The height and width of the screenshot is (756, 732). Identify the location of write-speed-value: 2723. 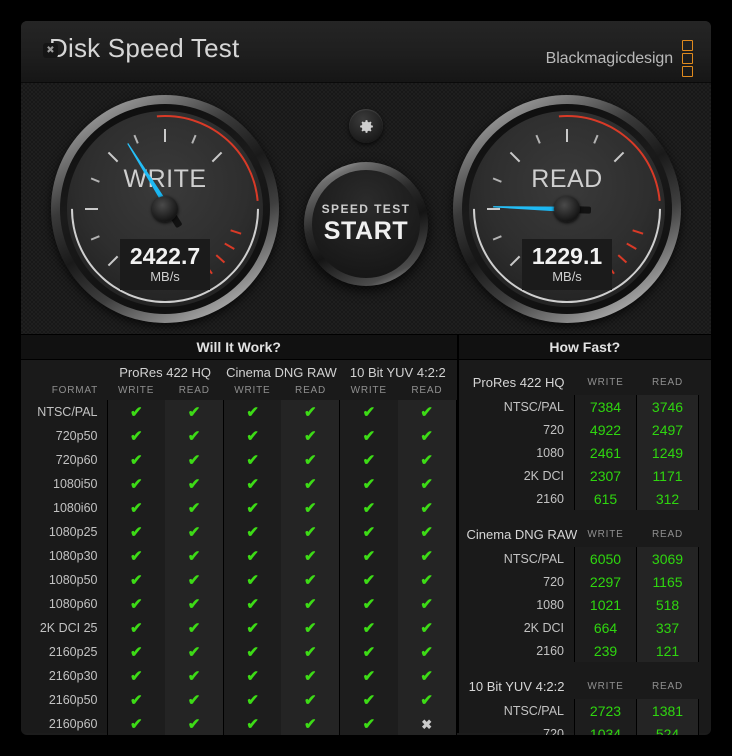
(605, 710).